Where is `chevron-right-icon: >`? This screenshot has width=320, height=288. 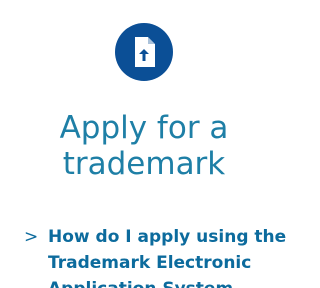 chevron-right-icon: > is located at coordinates (31, 237).